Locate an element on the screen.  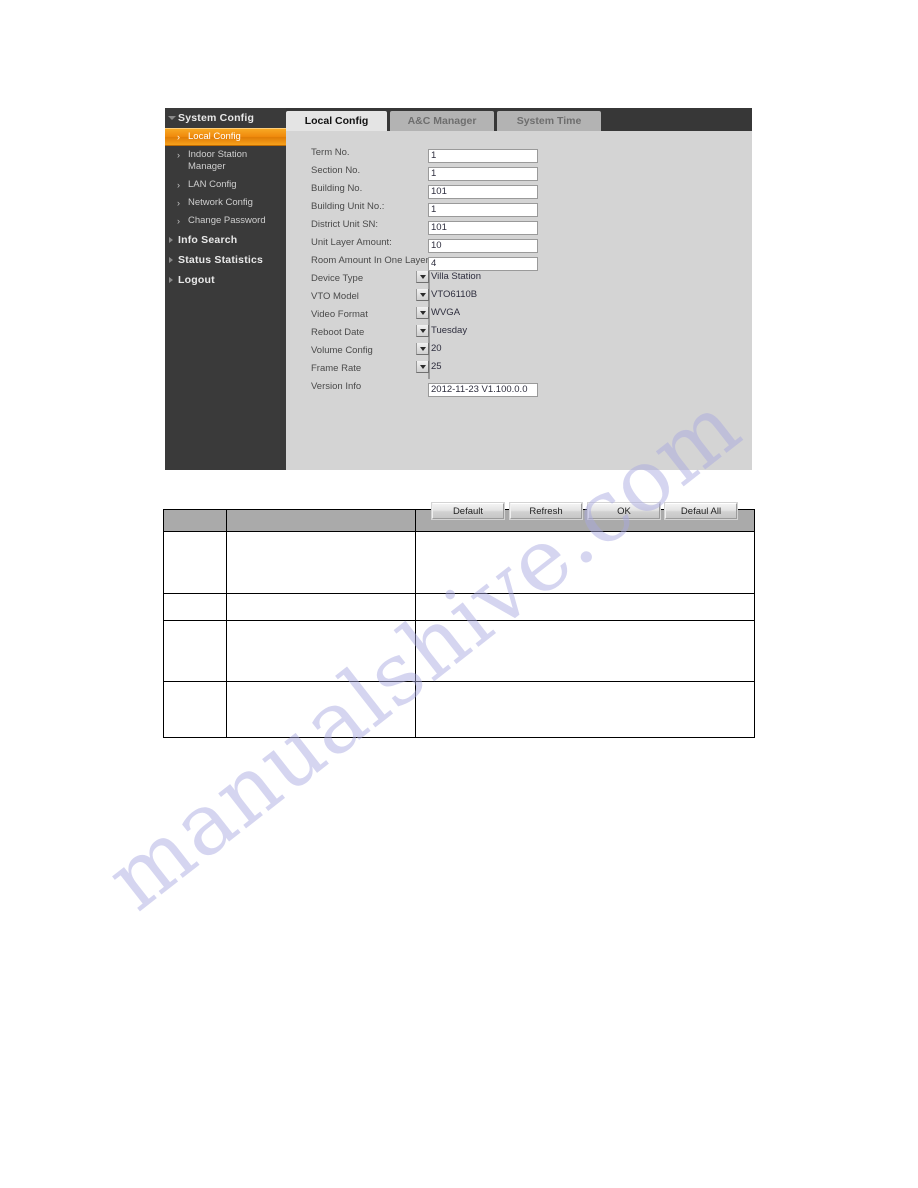
device-type-select: Villa Station is located at coordinates (448, 279).